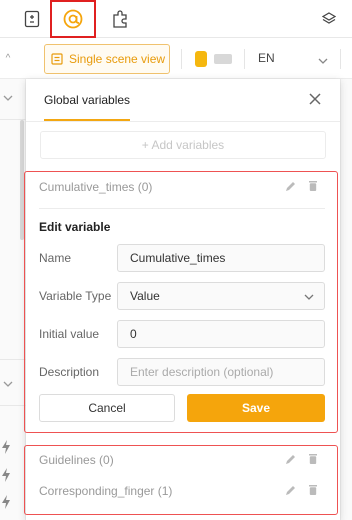  What do you see at coordinates (176, 19) in the screenshot?
I see `top-toolbar` at bounding box center [176, 19].